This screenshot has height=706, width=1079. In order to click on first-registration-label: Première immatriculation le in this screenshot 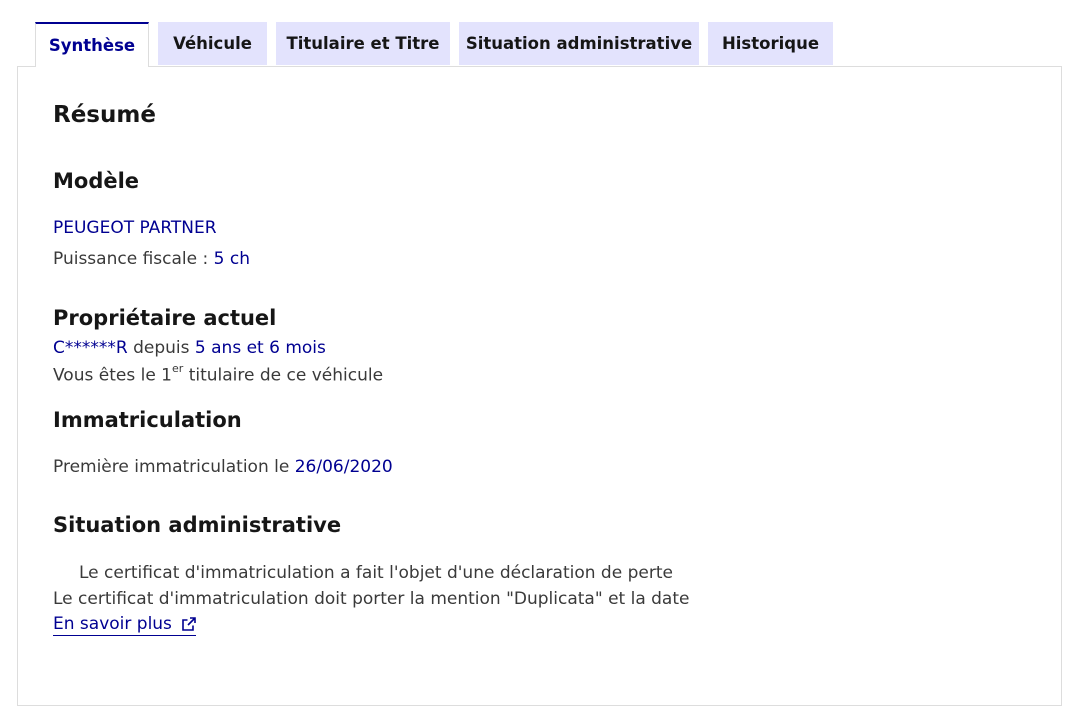, I will do `click(171, 467)`.